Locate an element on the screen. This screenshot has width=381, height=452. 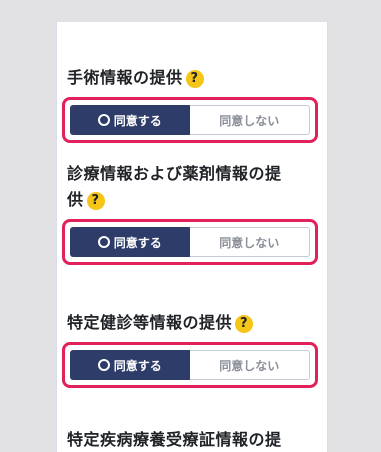
section-title-text: 診療情報および薬剤情報の提 is located at coordinates (174, 173).